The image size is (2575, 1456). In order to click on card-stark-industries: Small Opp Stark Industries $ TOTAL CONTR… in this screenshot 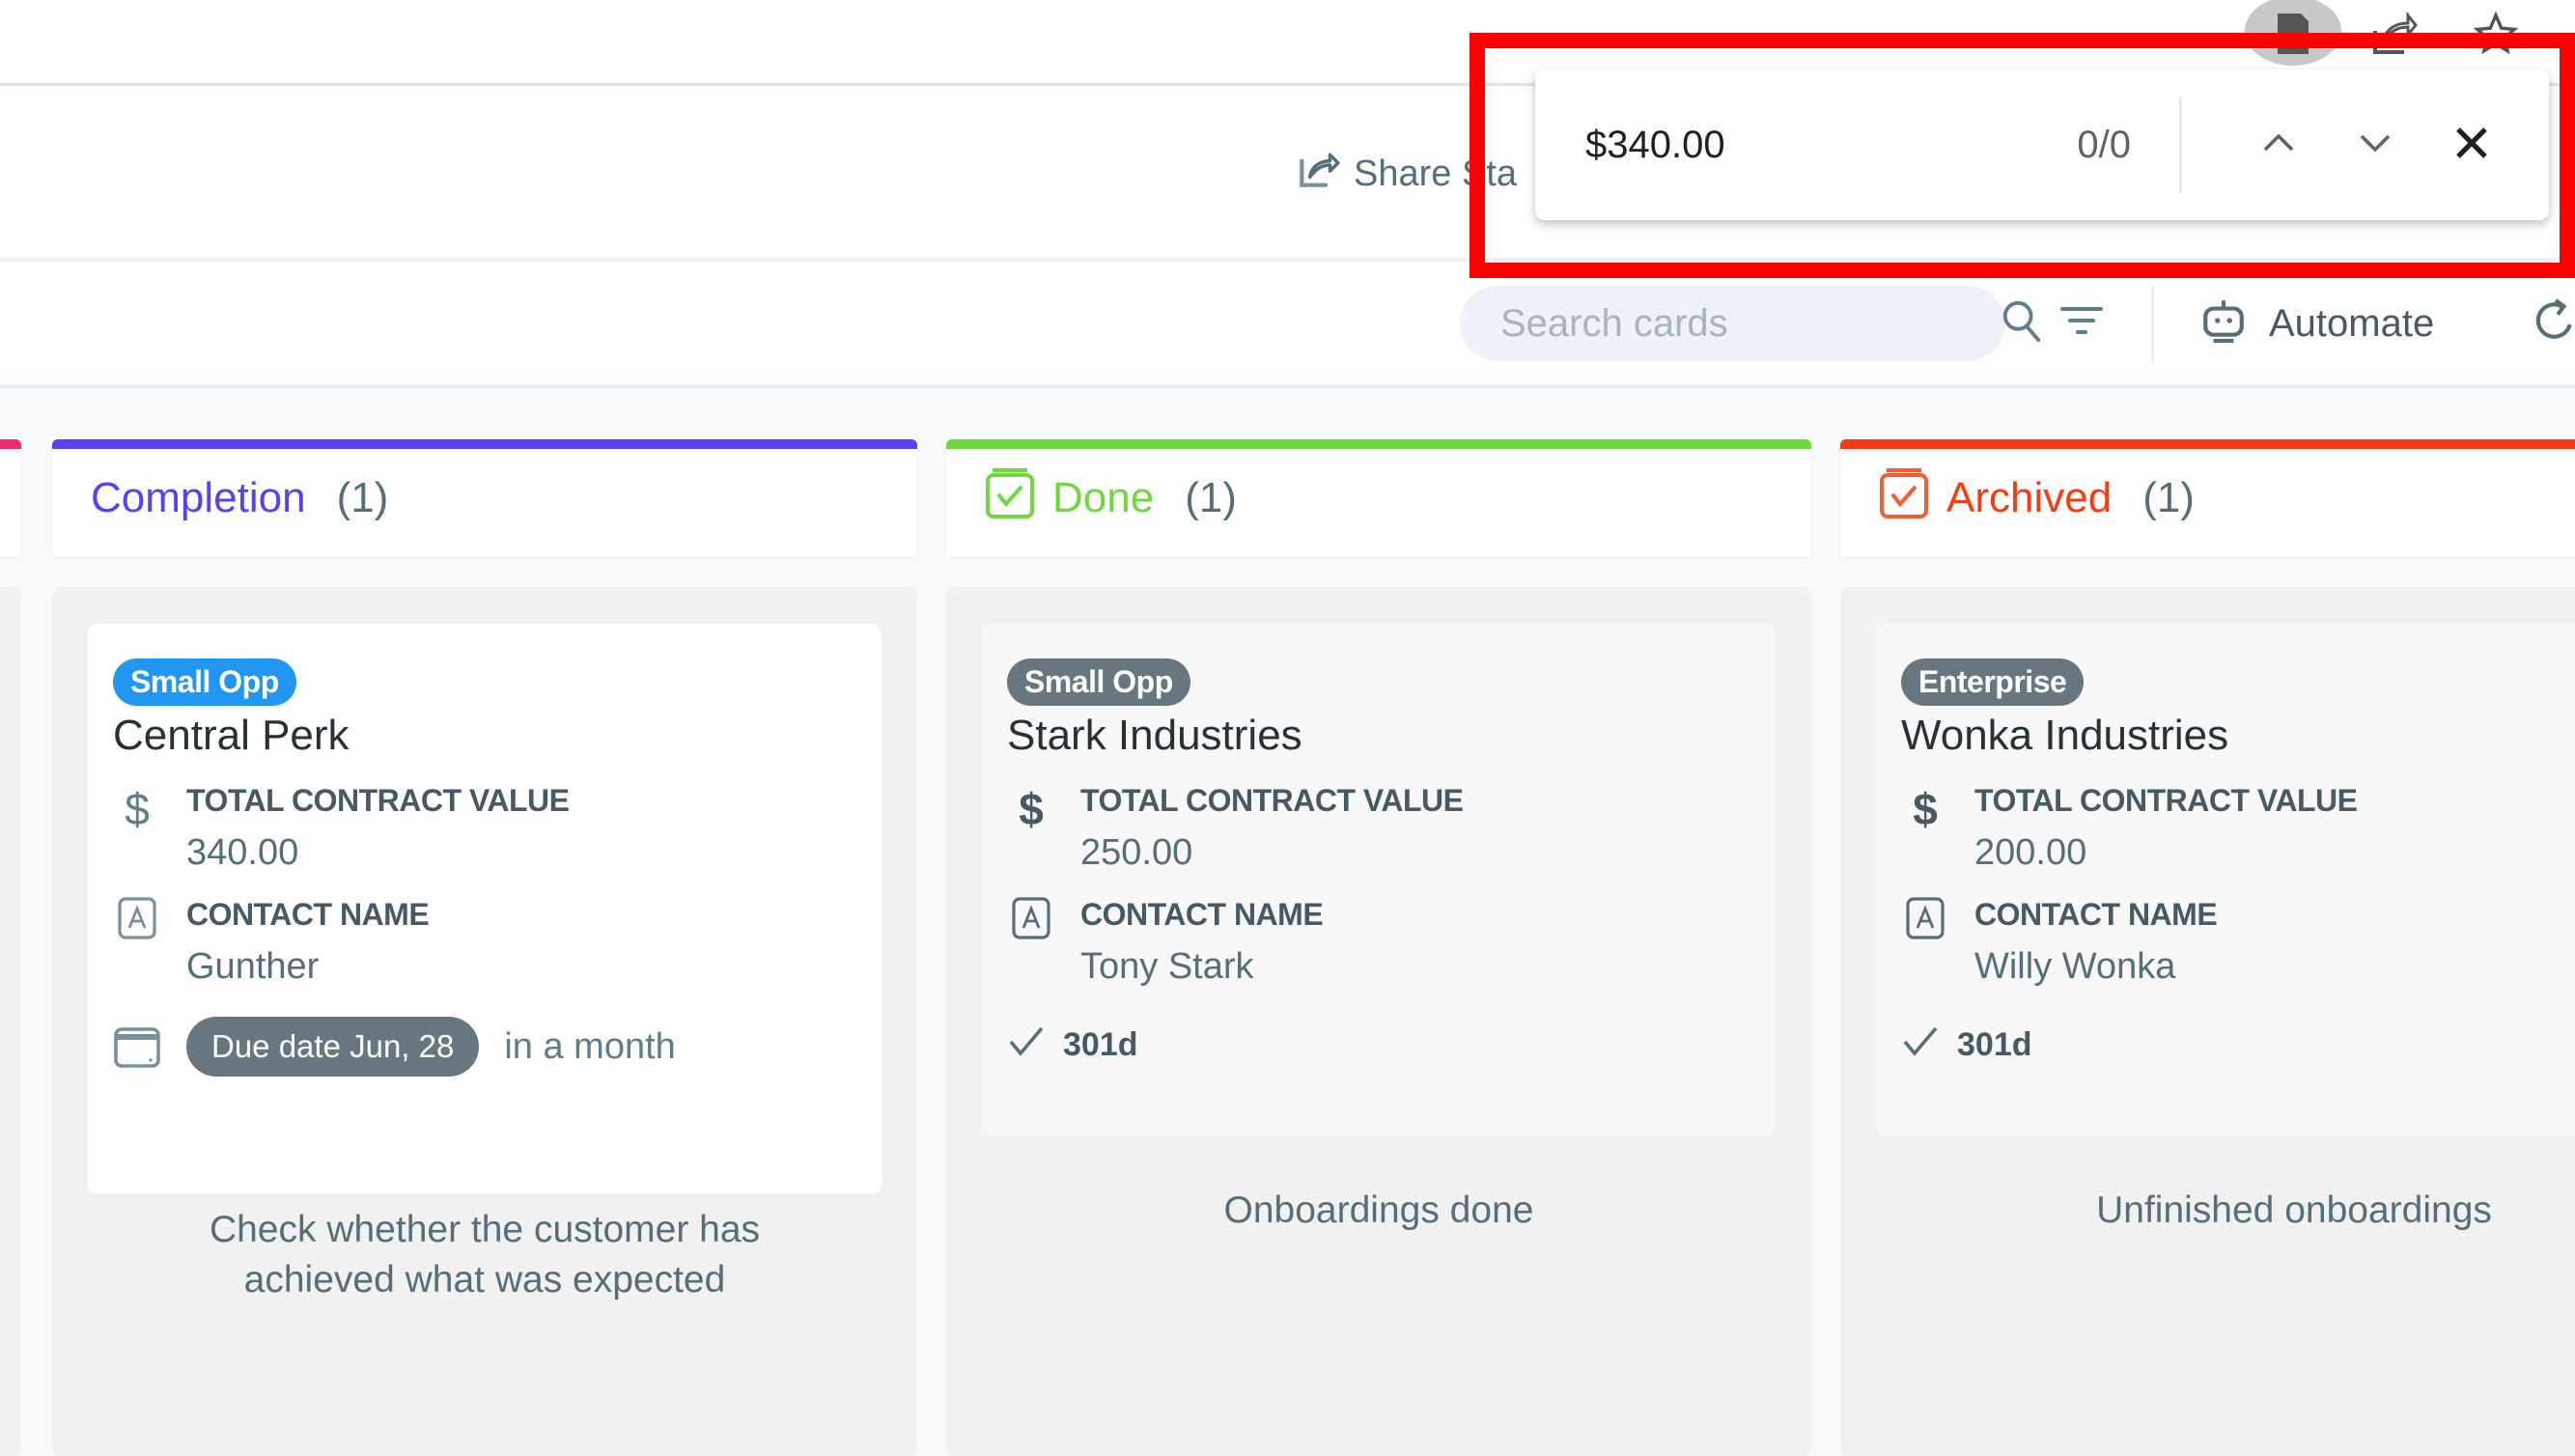, I will do `click(1379, 880)`.